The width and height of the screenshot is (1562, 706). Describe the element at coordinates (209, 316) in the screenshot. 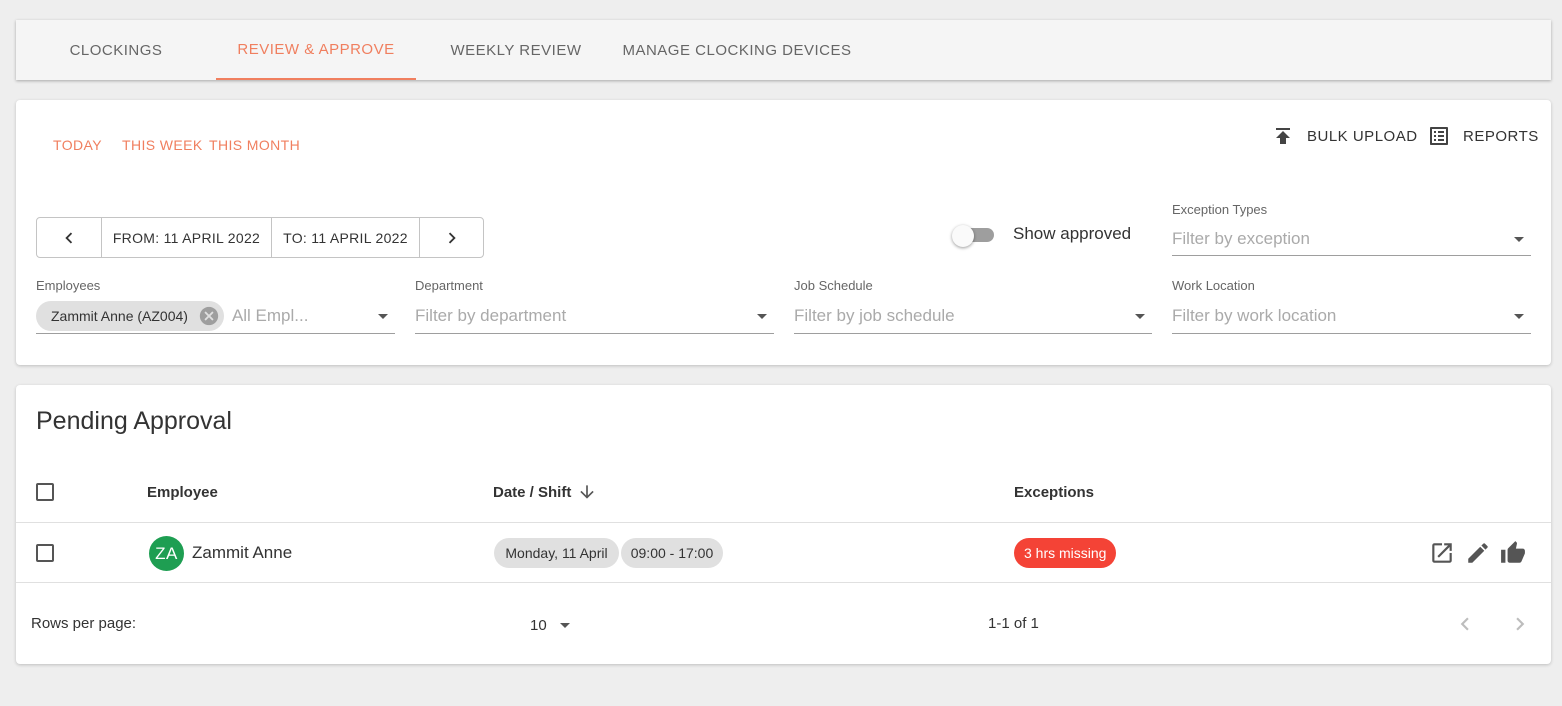

I see `remove-chip-icon` at that location.